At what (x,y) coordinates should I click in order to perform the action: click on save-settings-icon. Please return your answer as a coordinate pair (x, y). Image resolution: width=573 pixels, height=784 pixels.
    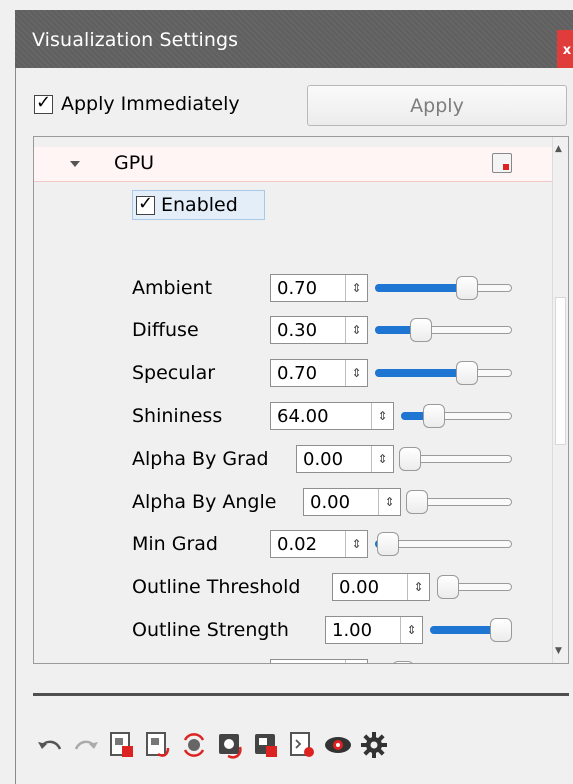
    Looking at the image, I should click on (158, 745).